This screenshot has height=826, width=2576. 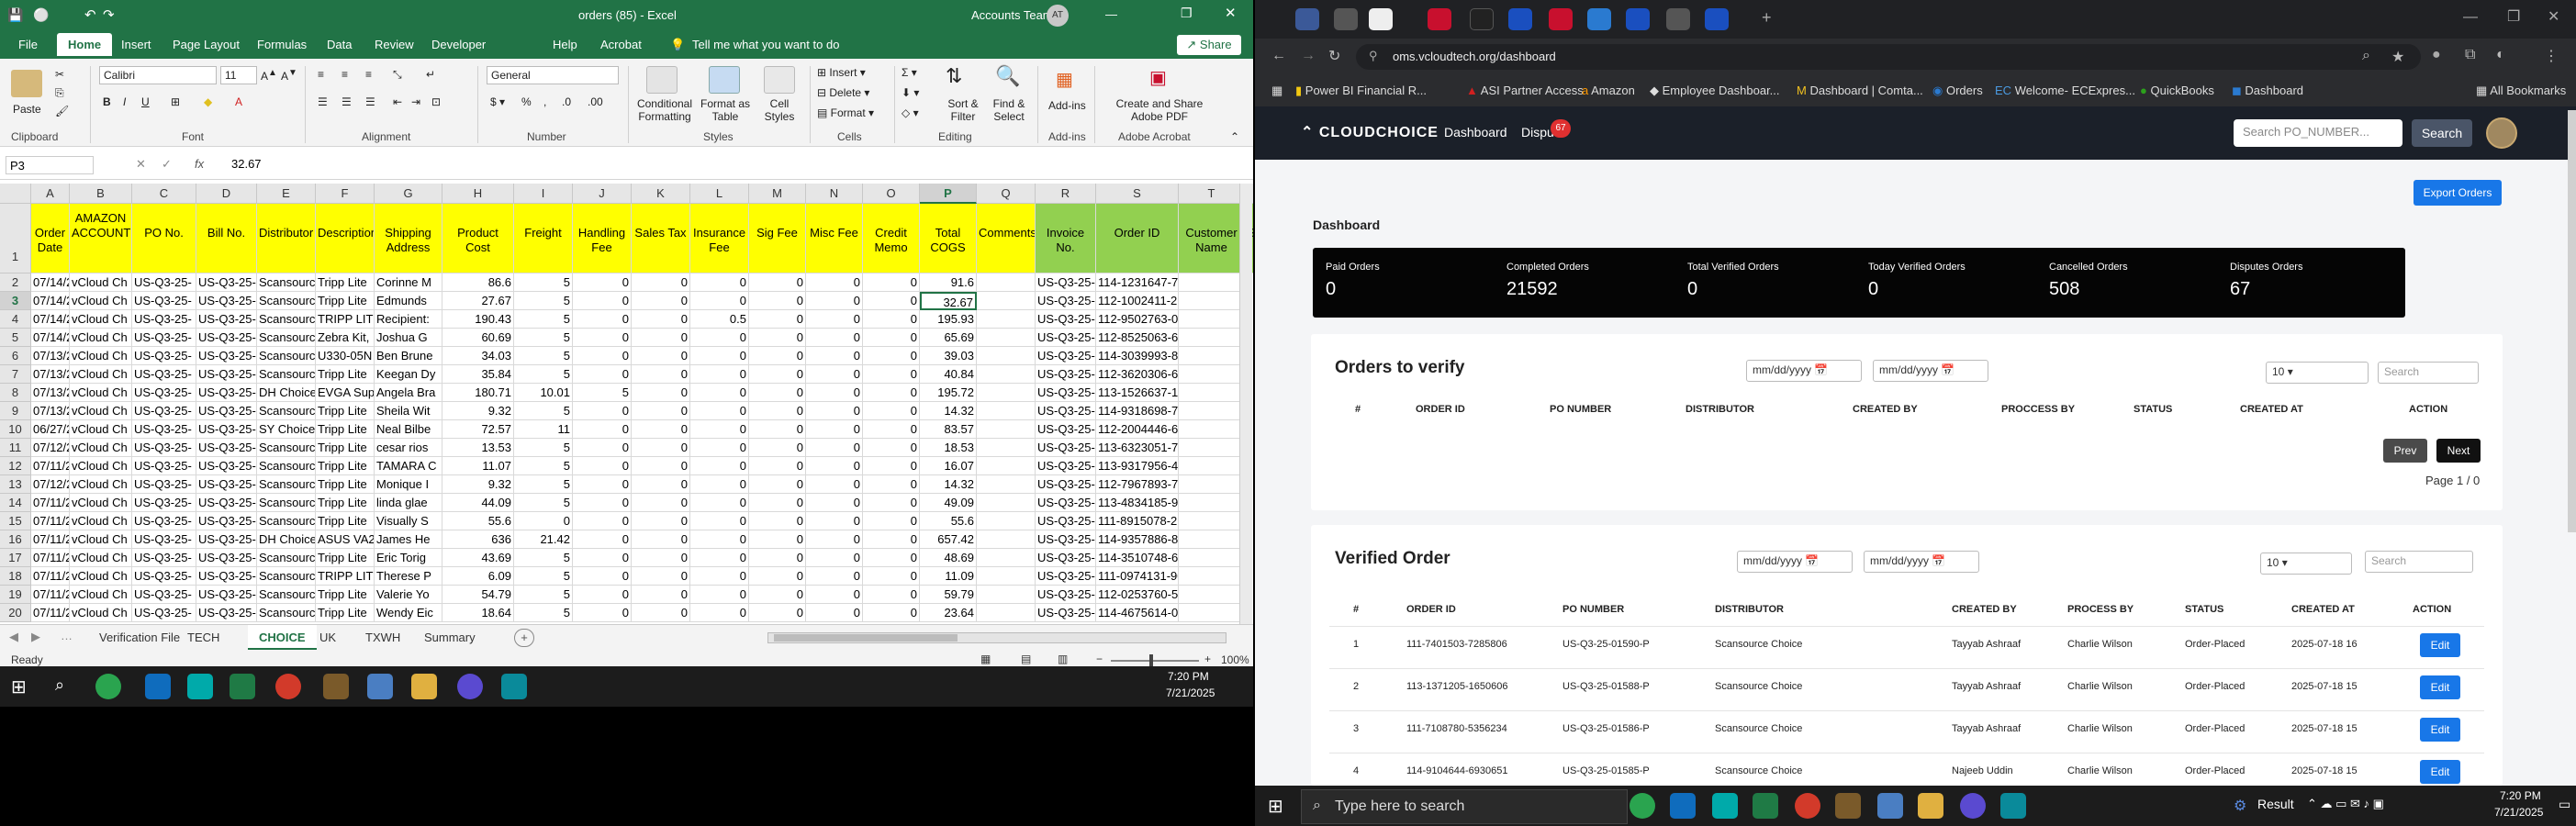 I want to click on table-cell: ASUS VA2, so click(x=345, y=540).